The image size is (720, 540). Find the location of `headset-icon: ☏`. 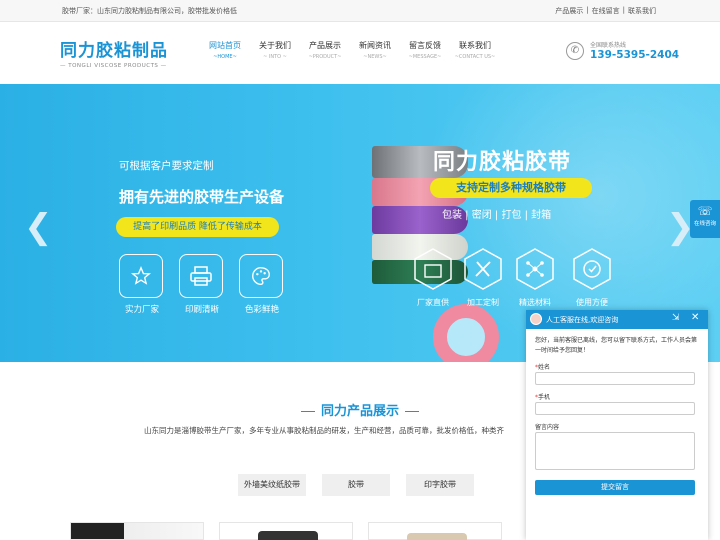

headset-icon: ☏ is located at coordinates (705, 211).